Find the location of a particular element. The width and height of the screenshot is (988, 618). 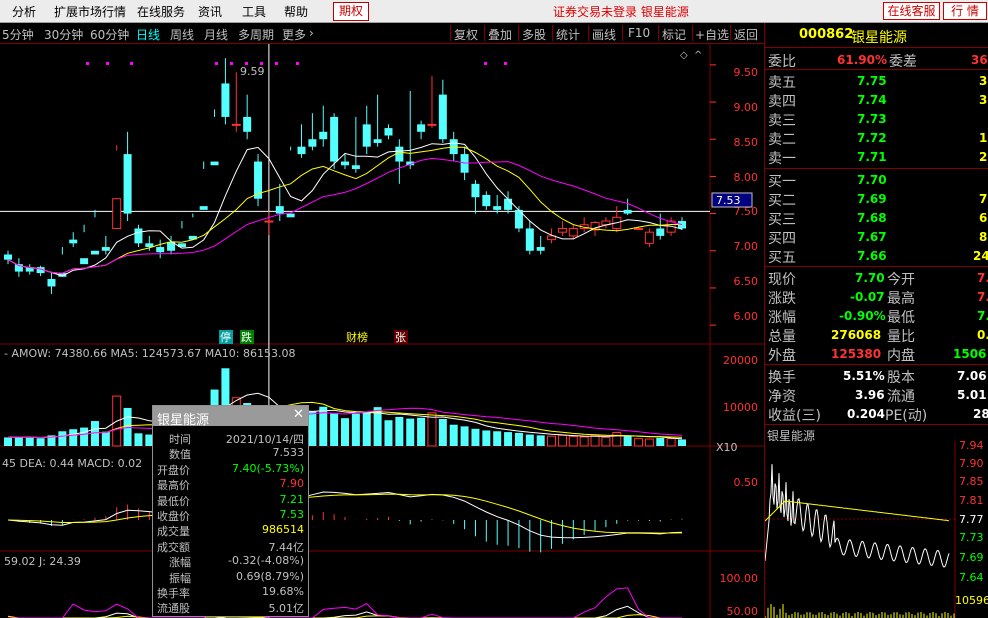

stat-label: 总量 is located at coordinates (782, 337).